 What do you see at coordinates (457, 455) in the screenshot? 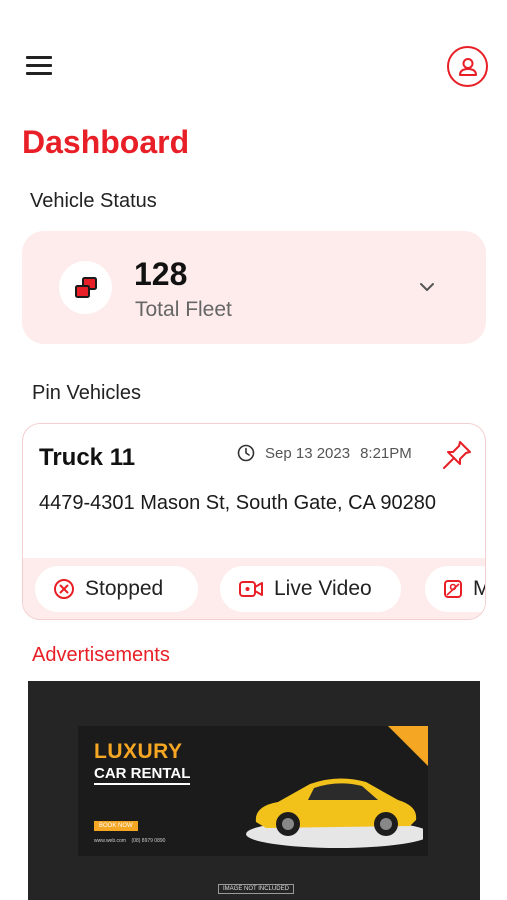
I see `pin-icon` at bounding box center [457, 455].